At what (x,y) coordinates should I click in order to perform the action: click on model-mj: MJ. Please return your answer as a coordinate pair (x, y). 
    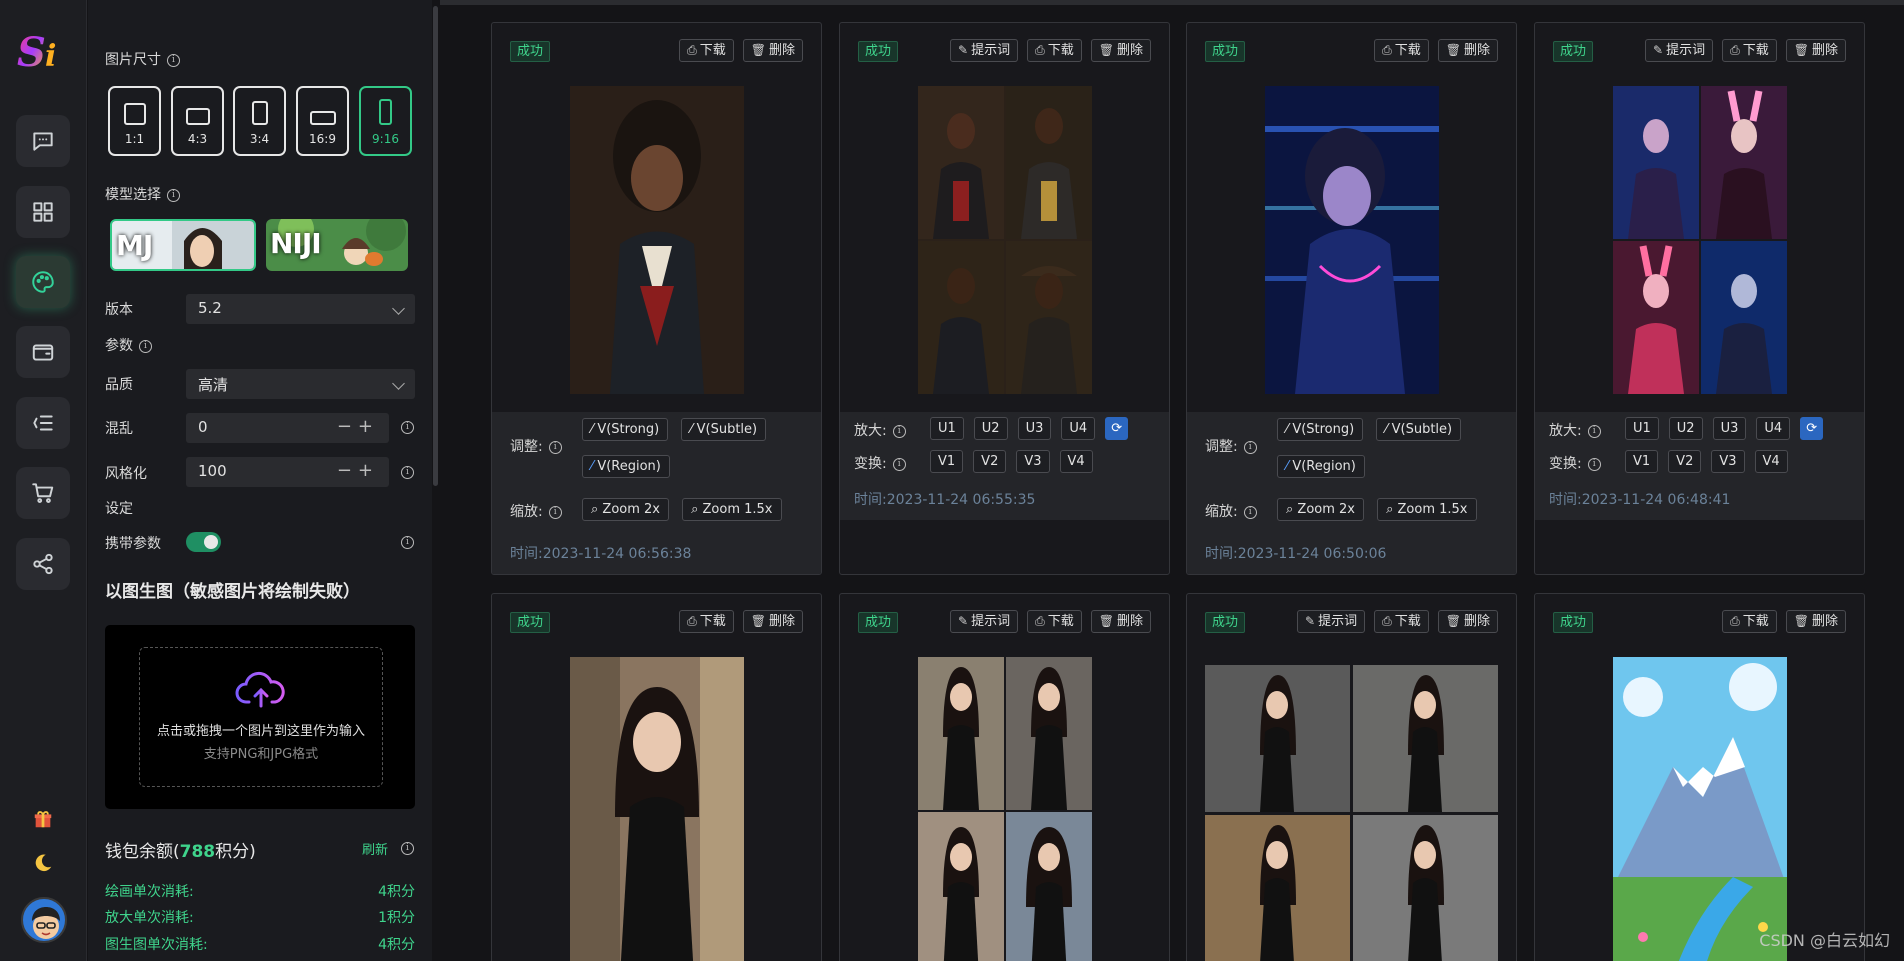
    Looking at the image, I should click on (183, 245).